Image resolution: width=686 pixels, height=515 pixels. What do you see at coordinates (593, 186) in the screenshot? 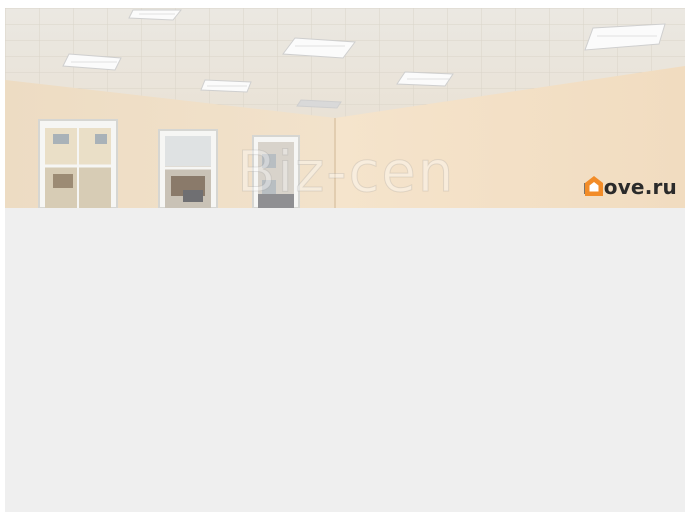
I see `house-icon` at bounding box center [593, 186].